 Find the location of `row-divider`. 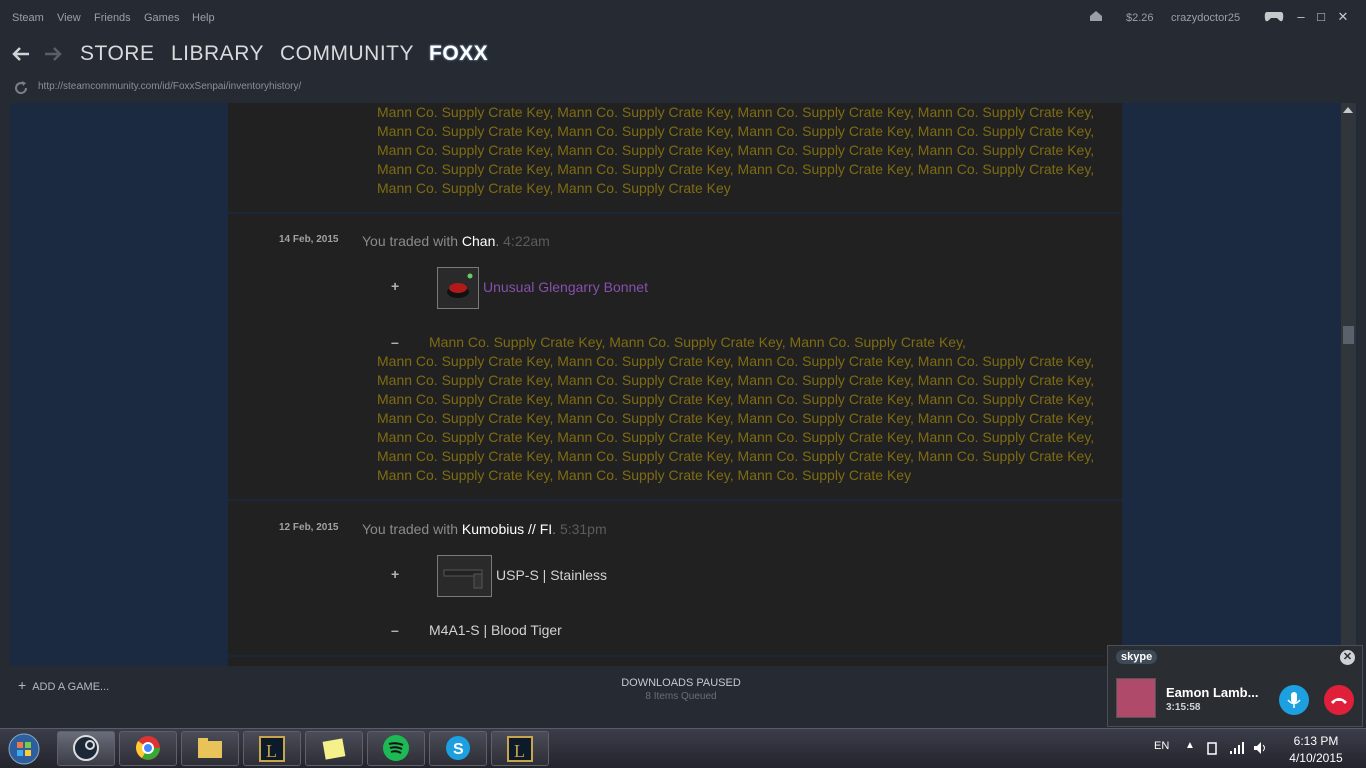

row-divider is located at coordinates (675, 656).